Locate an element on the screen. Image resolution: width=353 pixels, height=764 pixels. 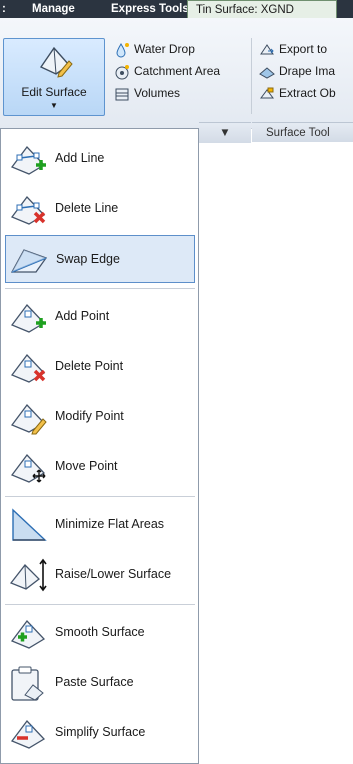
extract-objects-button: Extract Ob is located at coordinates (297, 93).